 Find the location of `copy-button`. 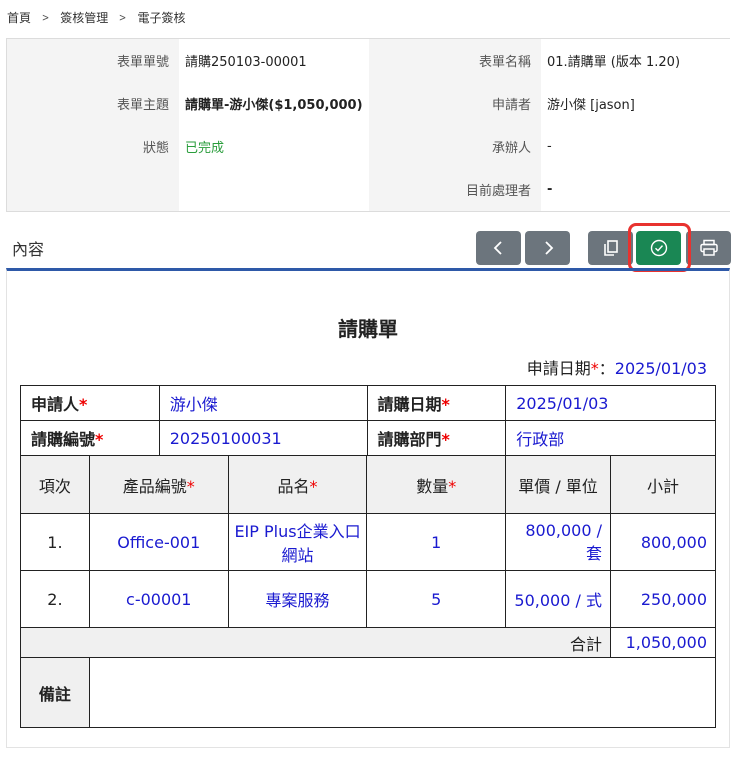

copy-button is located at coordinates (610, 248).